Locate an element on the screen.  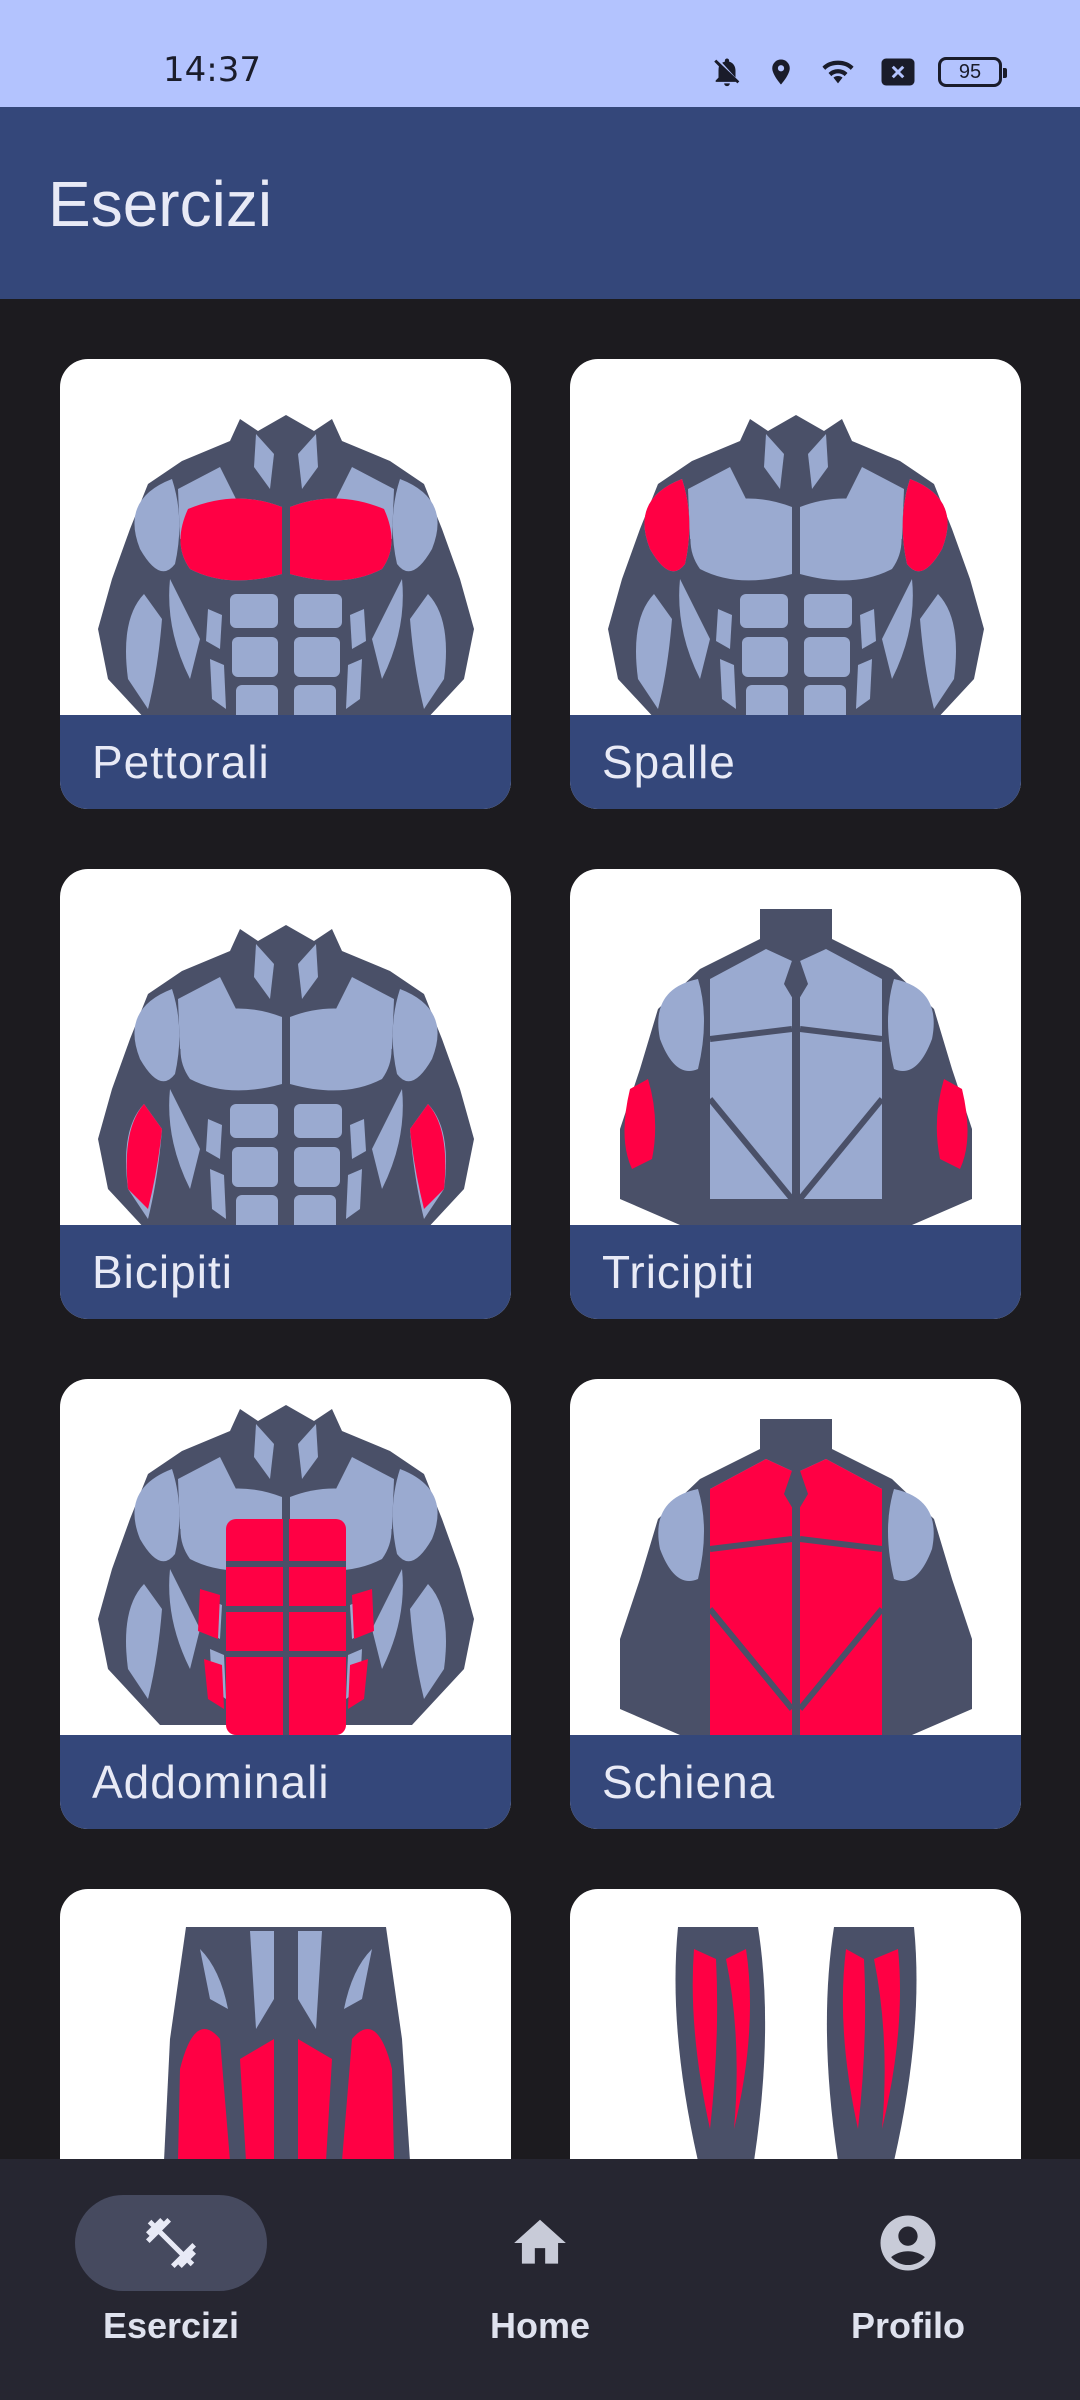
exercise-card-pettorali: Pettorali is located at coordinates (285, 584).